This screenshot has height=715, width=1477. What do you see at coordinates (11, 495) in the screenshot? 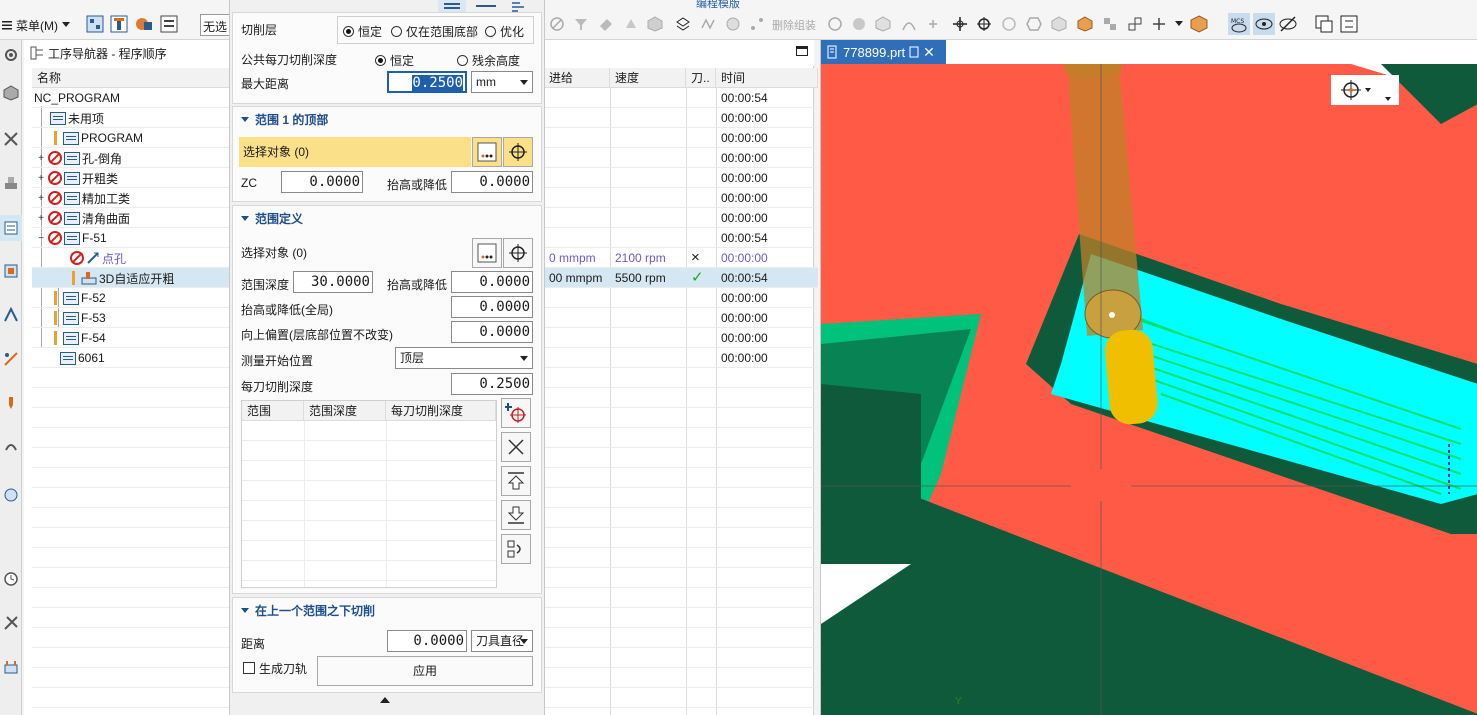
I see `history-icon` at bounding box center [11, 495].